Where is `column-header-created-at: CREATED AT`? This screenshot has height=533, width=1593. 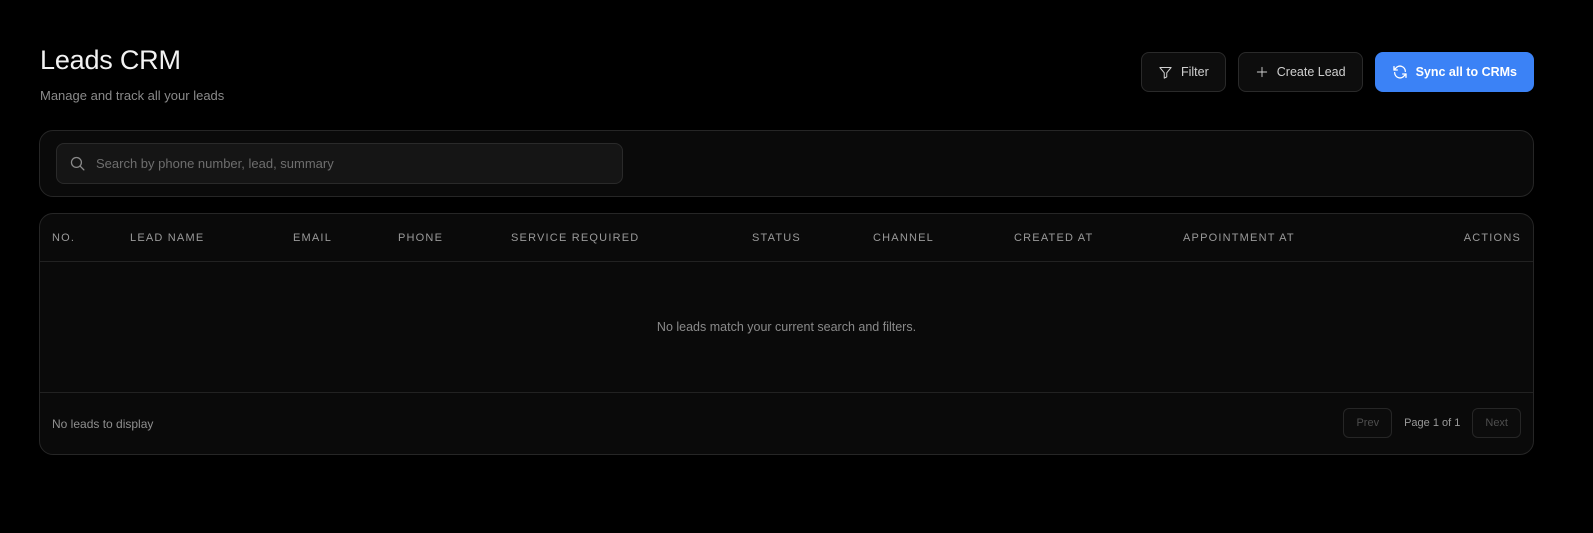
column-header-created-at: CREATED AT is located at coordinates (1054, 238).